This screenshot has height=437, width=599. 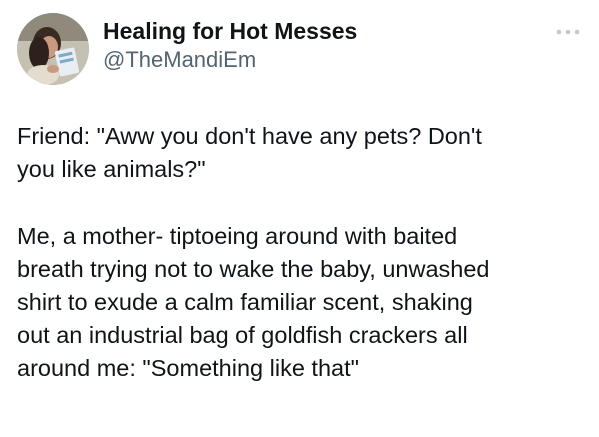 I want to click on author-handle: @TheMandiEm, so click(x=230, y=60).